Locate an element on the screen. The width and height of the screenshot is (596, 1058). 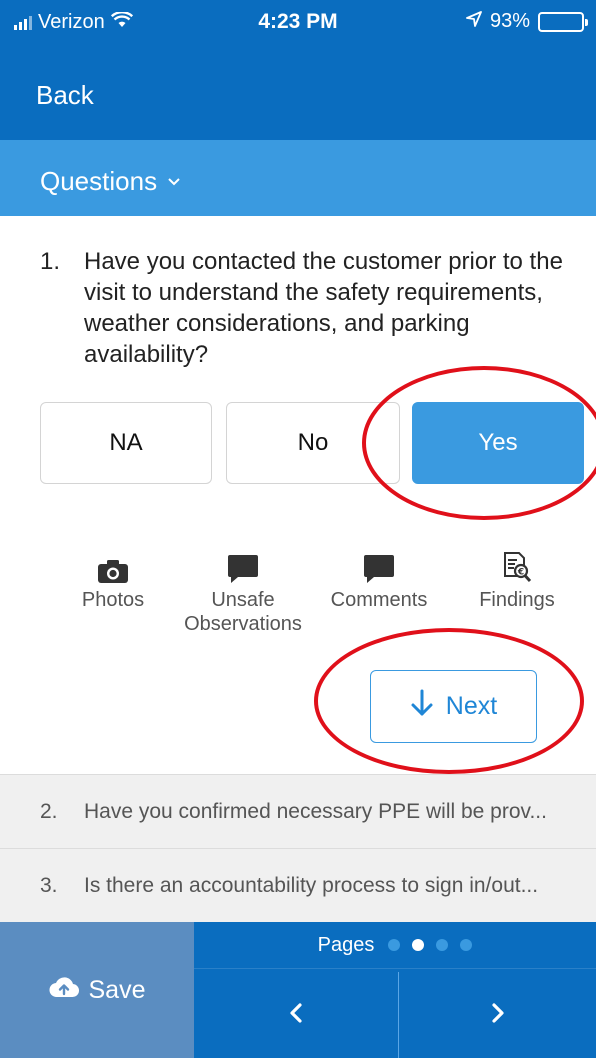
chevron-left-icon is located at coordinates (296, 1015).